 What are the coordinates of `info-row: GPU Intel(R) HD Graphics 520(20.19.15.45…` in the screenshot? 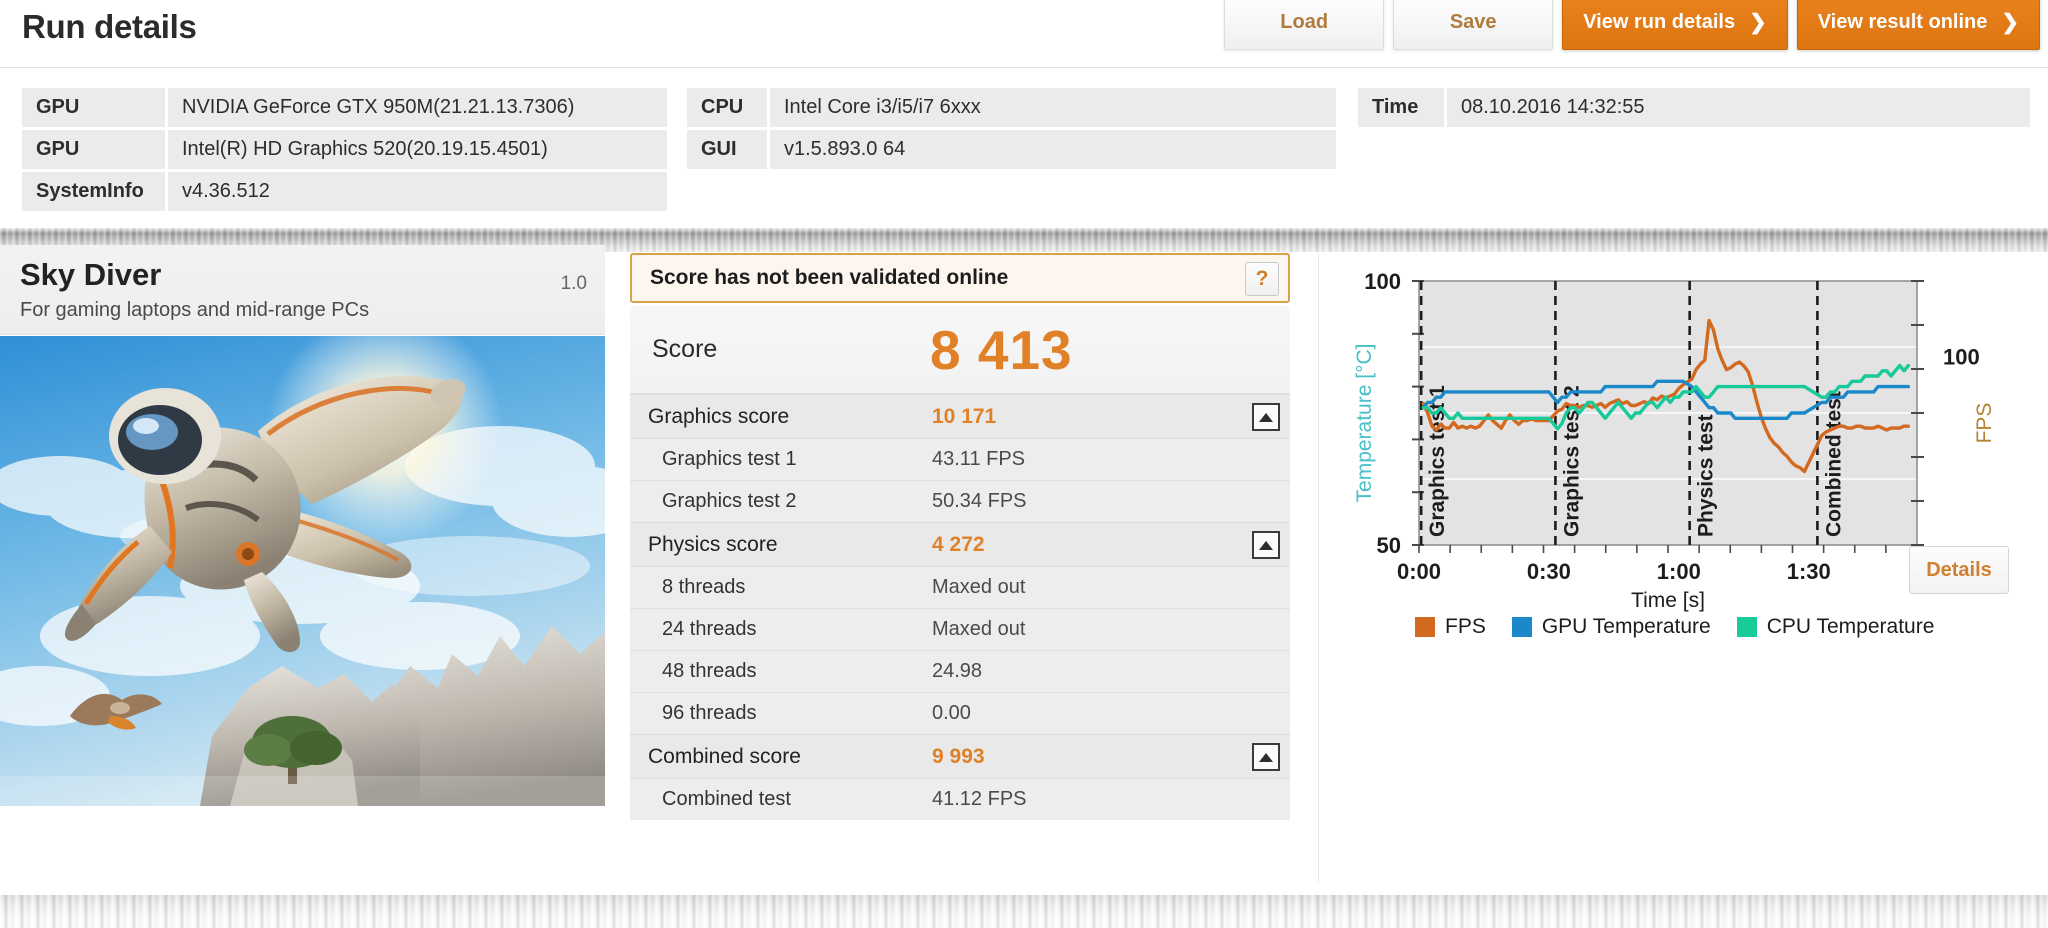 It's located at (344, 149).